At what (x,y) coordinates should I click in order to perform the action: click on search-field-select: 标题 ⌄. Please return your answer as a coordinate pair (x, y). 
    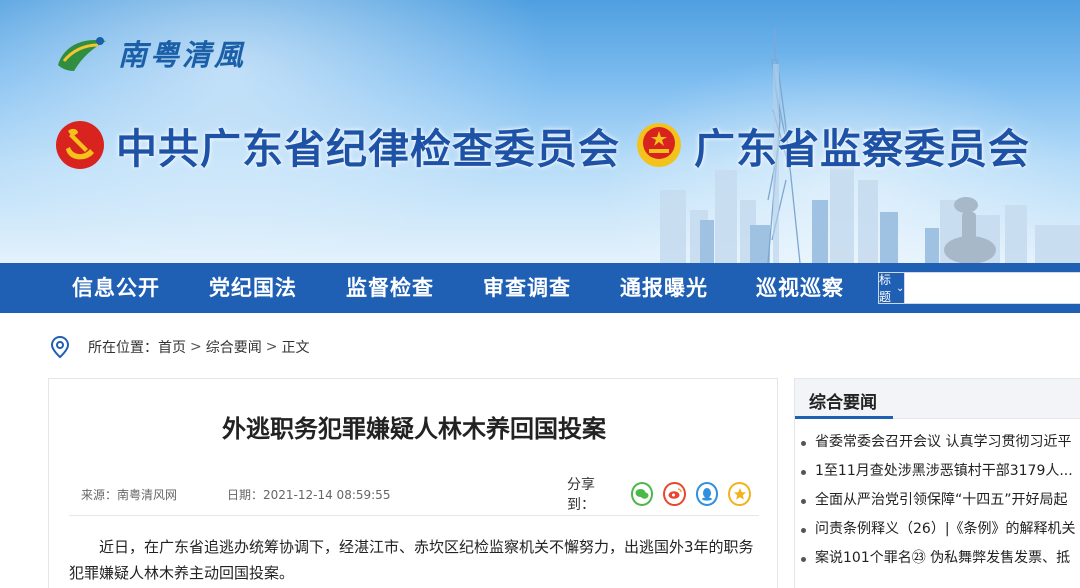
    Looking at the image, I should click on (892, 288).